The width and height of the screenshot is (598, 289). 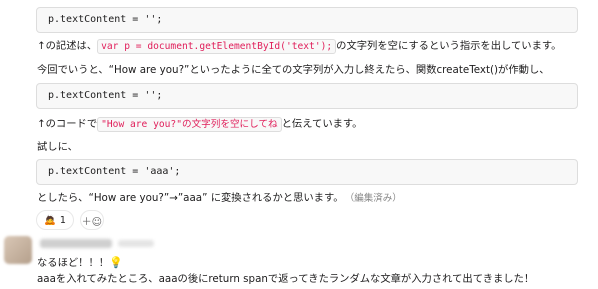 I want to click on bowing-person-icon: 🙇, so click(x=50, y=220).